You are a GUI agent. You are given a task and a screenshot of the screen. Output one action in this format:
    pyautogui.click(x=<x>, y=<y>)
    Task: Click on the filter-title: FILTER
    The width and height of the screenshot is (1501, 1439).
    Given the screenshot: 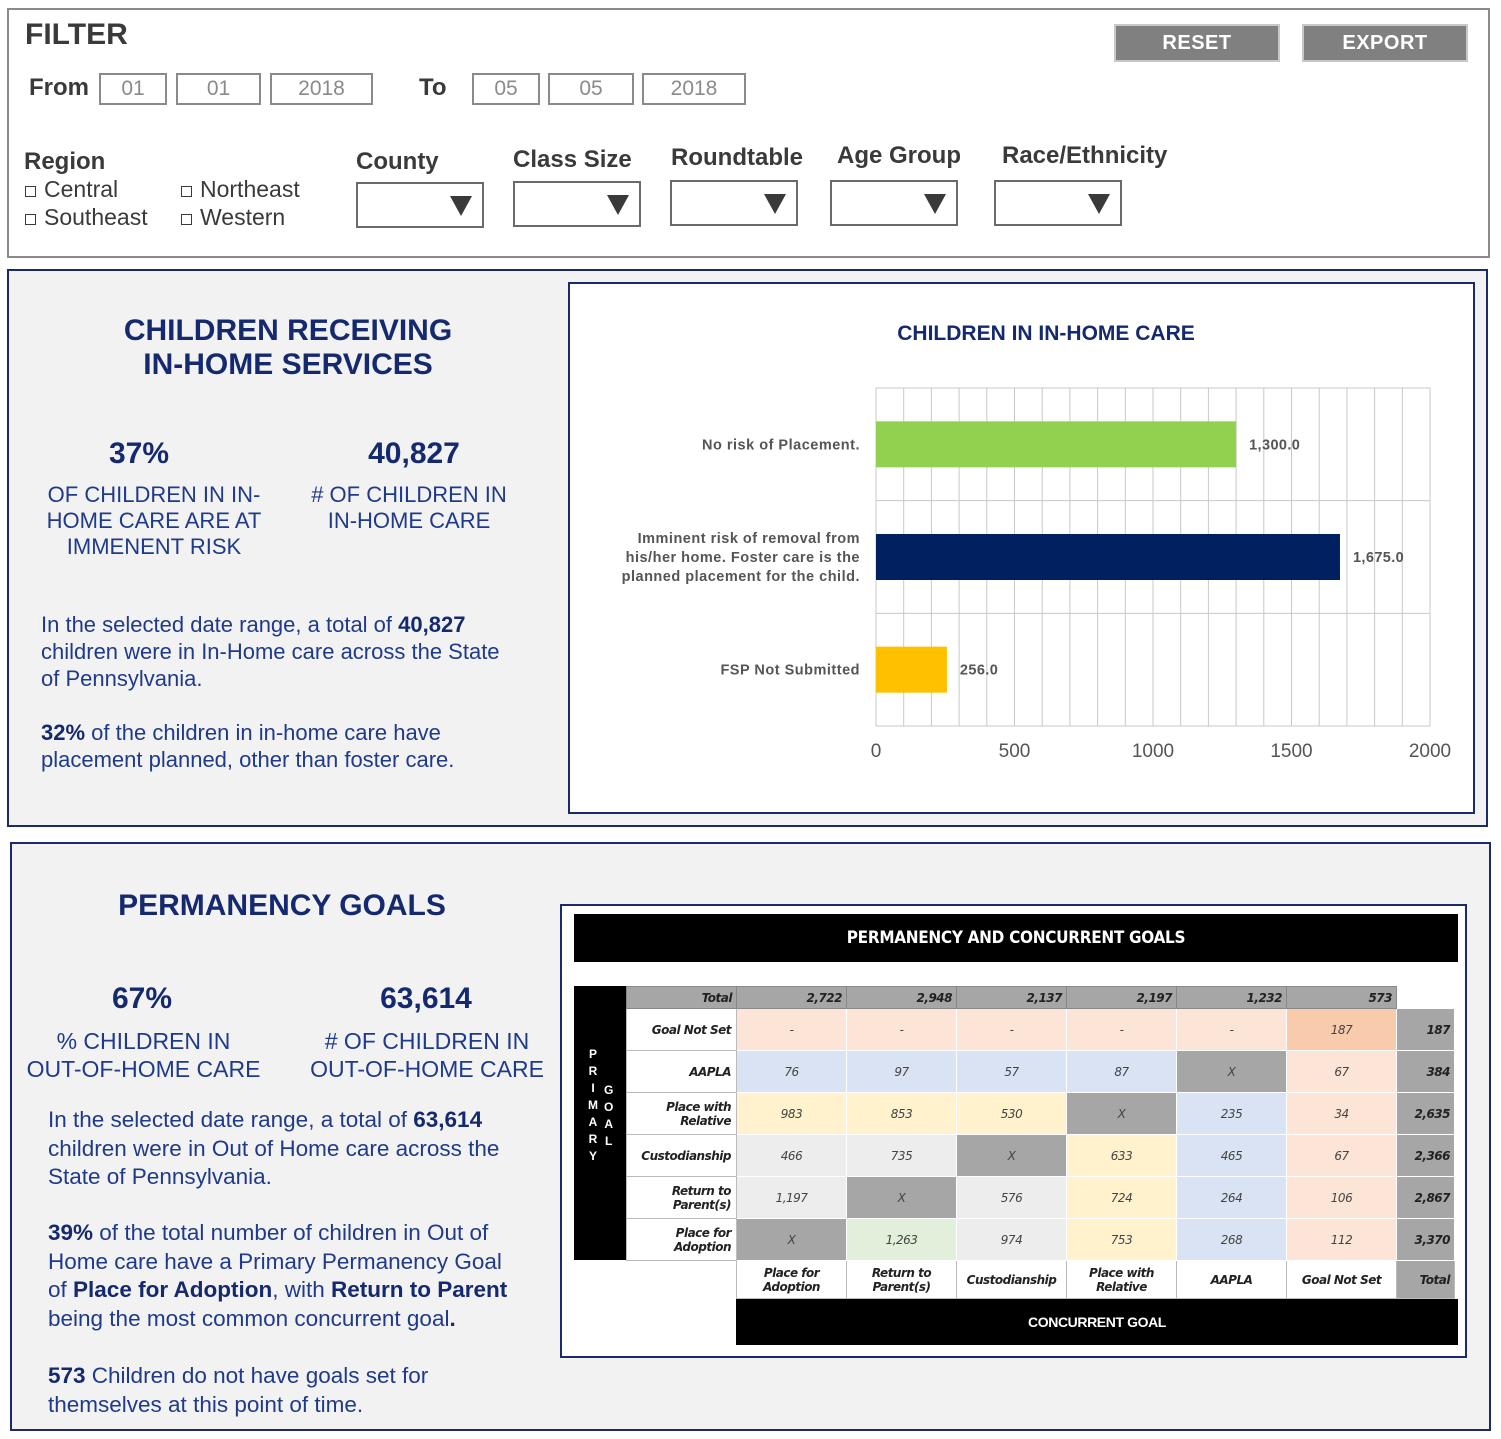 What is the action you would take?
    pyautogui.click(x=76, y=34)
    